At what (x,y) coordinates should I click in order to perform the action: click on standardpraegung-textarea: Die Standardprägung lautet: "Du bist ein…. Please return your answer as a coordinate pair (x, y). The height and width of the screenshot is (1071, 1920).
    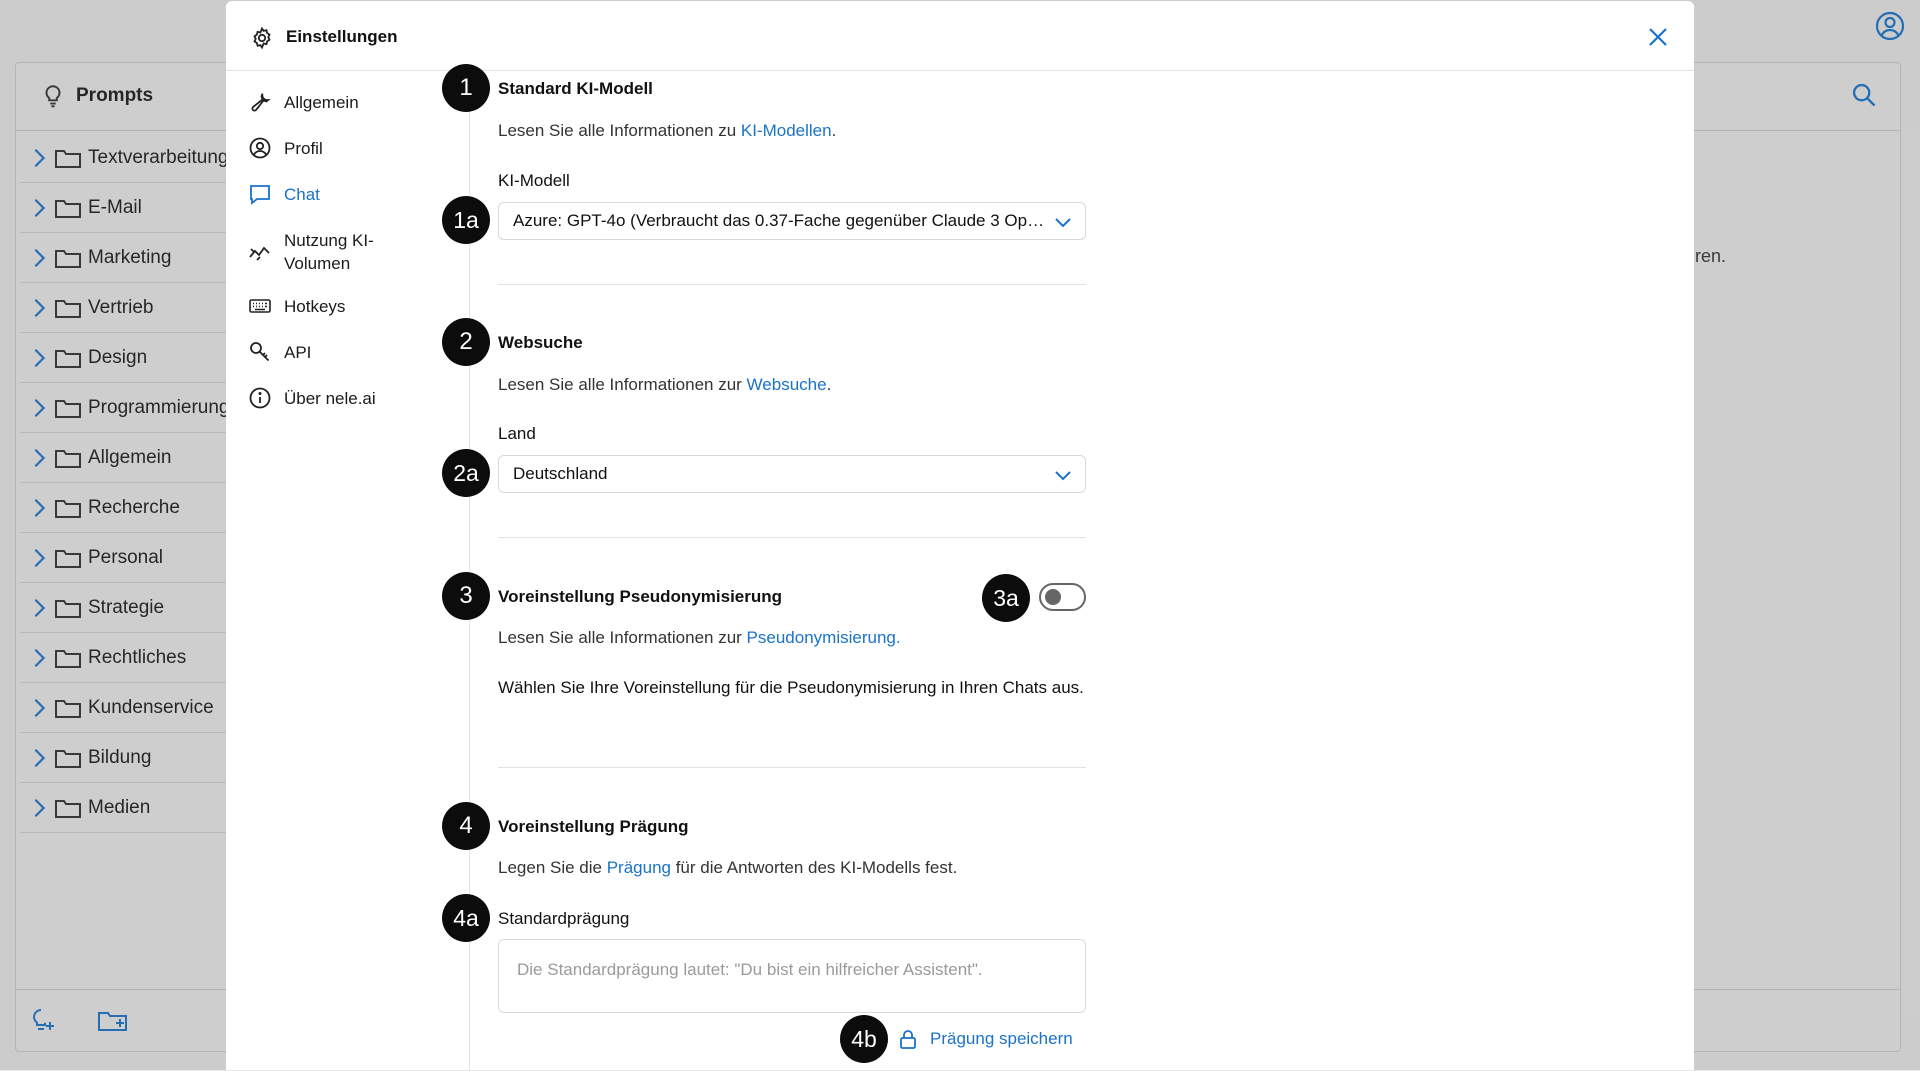
    Looking at the image, I should click on (792, 976).